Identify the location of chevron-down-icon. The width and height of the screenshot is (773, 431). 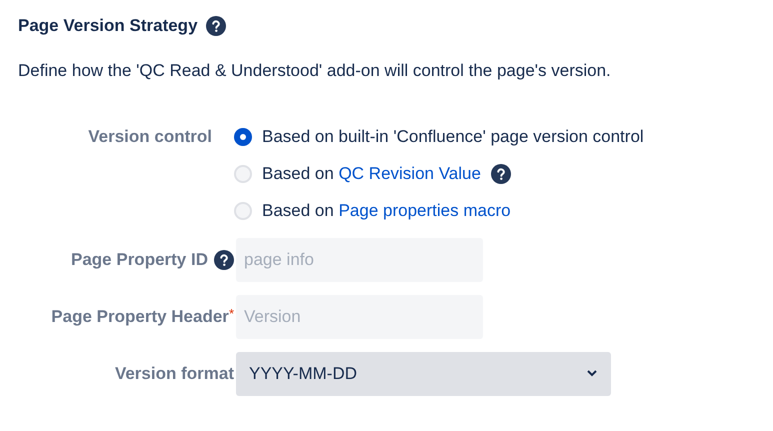
(592, 373).